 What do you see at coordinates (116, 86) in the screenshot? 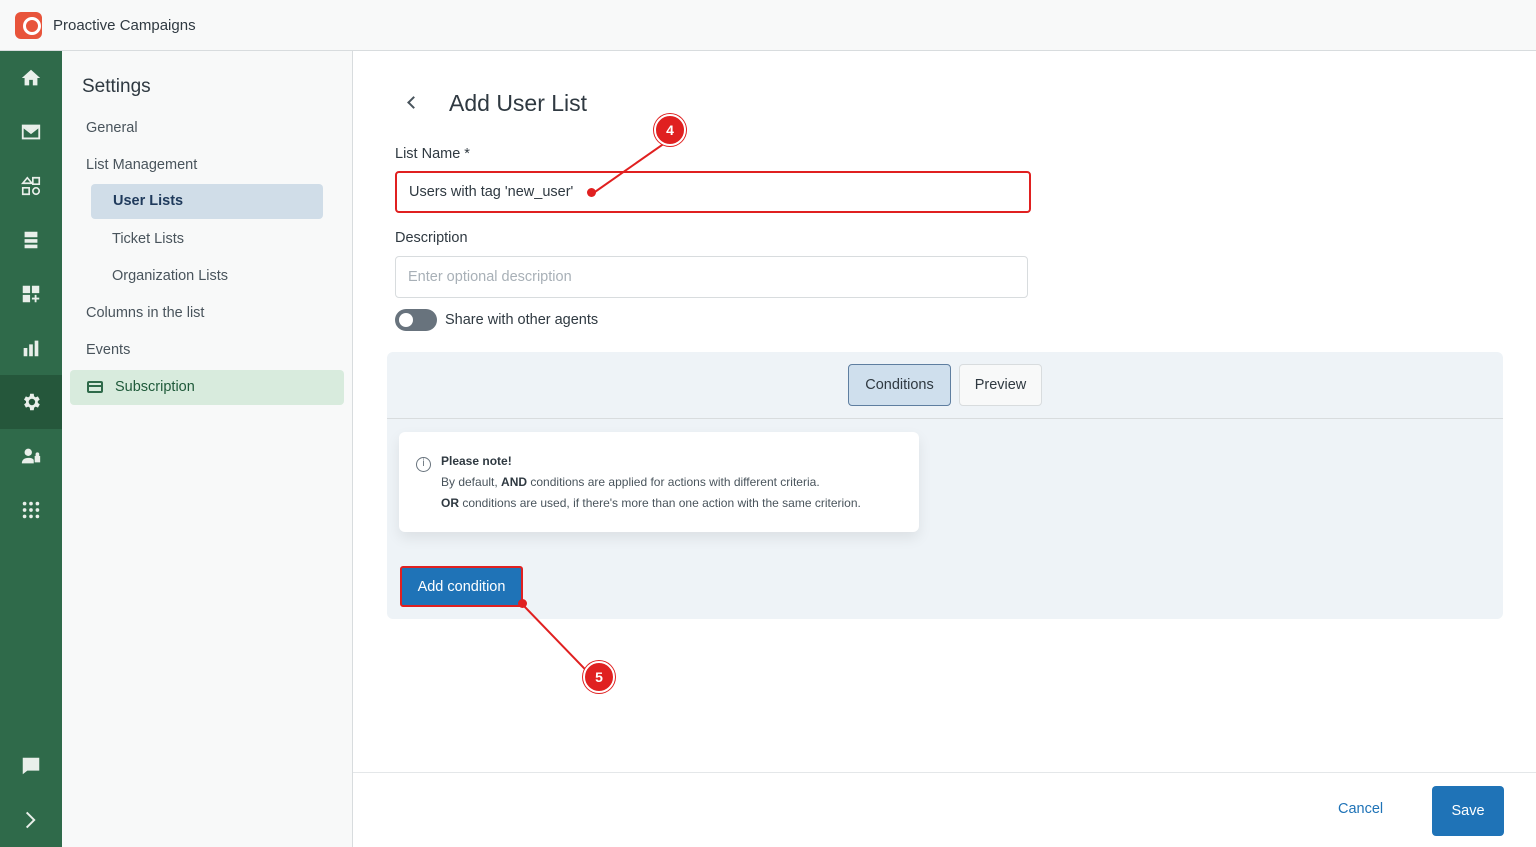
I see `sidebar-title: Settings` at bounding box center [116, 86].